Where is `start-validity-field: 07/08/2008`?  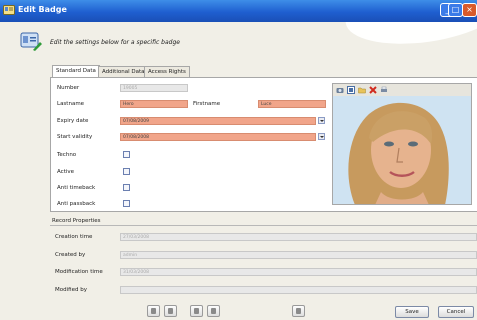
start-validity-field: 07/08/2008 is located at coordinates (218, 137).